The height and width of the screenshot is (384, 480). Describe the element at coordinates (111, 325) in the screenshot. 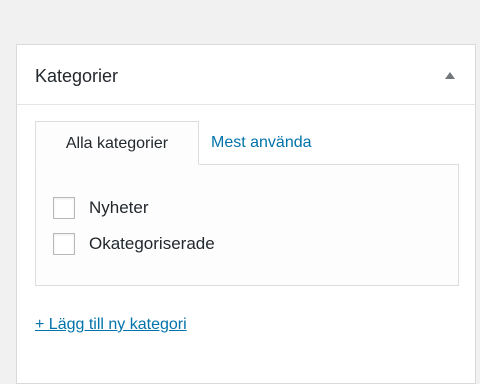

I see `add-new-category-link: + Lägg till ny kategori` at that location.